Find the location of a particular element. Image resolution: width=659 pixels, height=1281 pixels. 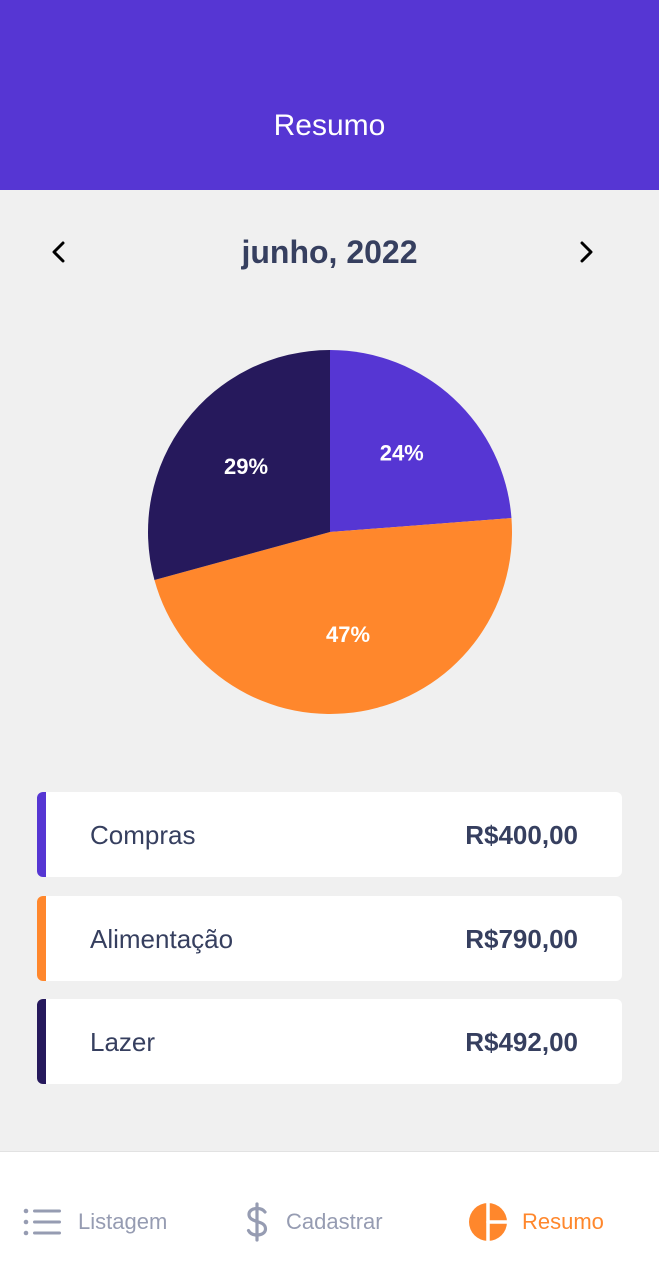

tab-label: Cadastrar is located at coordinates (334, 1221).